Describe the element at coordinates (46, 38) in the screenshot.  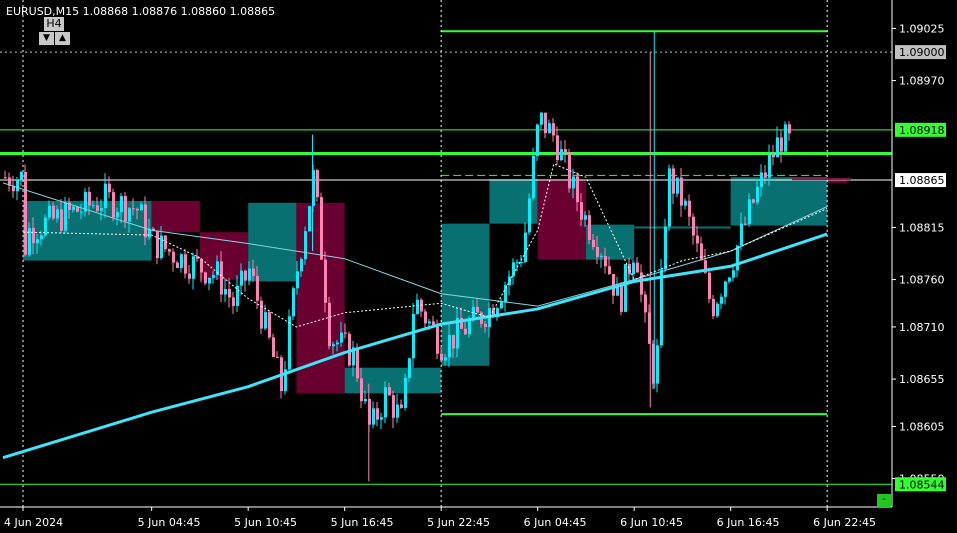
I see `timeframe-down-icon: ▼` at that location.